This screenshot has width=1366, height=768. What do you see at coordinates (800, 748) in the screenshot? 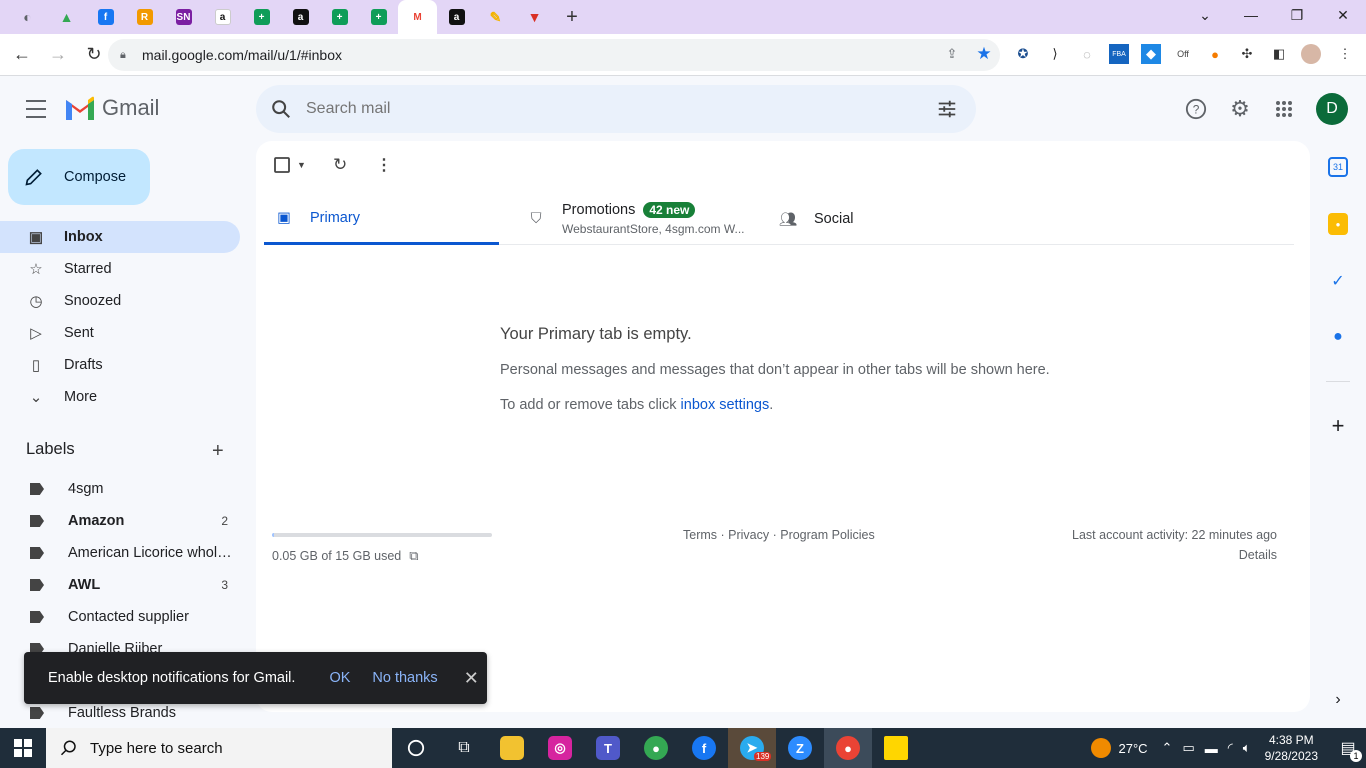
I see `zoom-icon: Z` at bounding box center [800, 748].